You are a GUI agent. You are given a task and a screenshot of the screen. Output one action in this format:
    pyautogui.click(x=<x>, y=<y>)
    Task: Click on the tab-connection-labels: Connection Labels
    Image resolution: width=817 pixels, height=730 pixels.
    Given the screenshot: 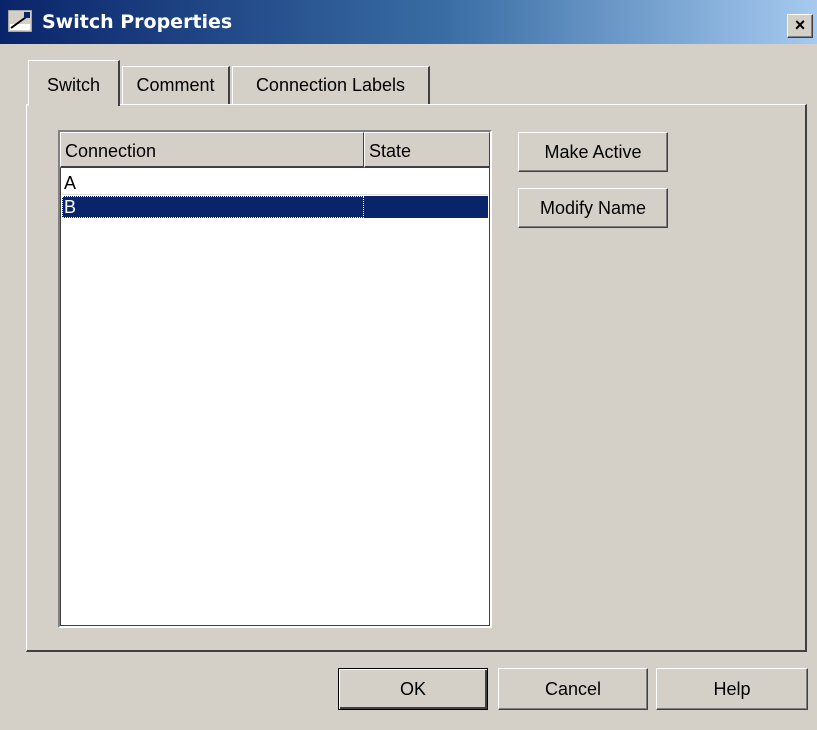 What is the action you would take?
    pyautogui.click(x=331, y=85)
    